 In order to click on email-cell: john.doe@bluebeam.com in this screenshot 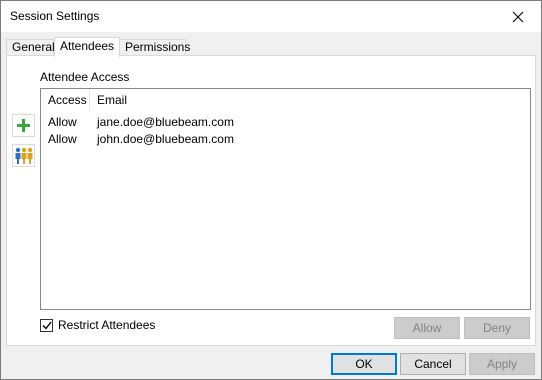, I will do `click(165, 139)`.